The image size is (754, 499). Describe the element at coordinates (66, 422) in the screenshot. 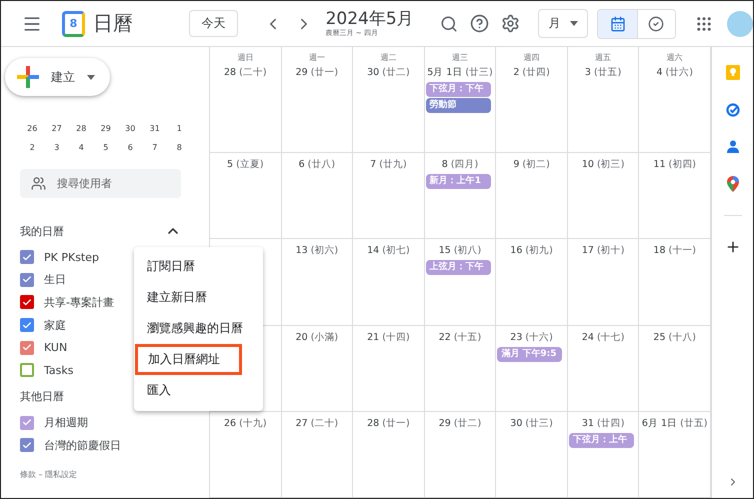

I see `calendar-label: 月相週期` at that location.